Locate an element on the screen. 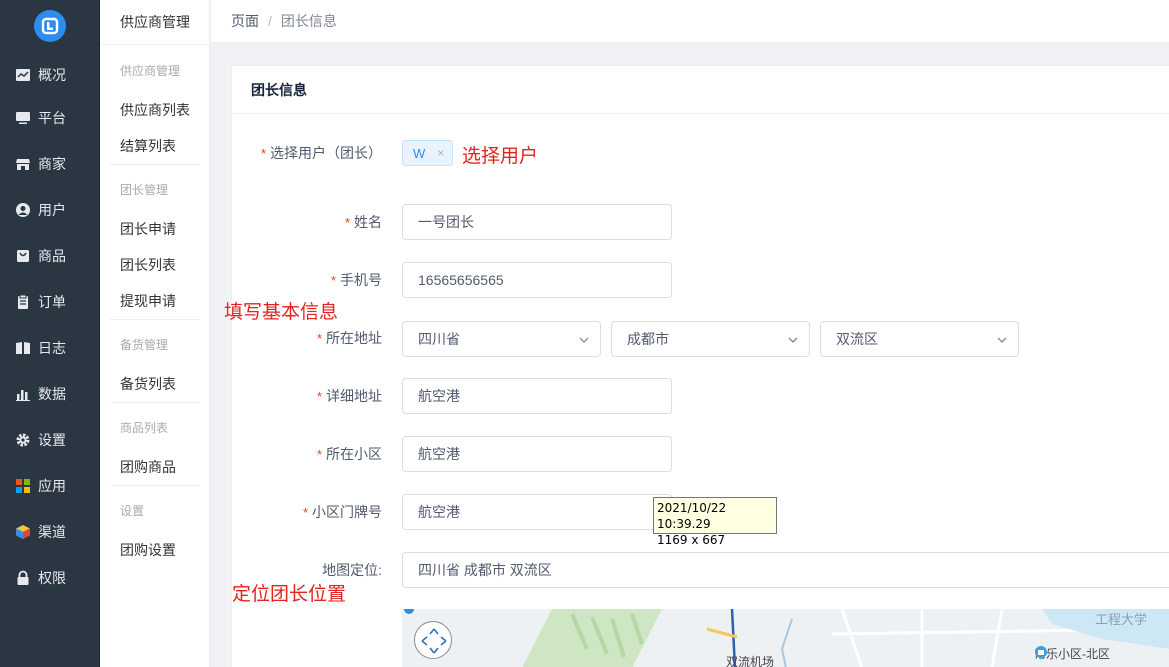 The height and width of the screenshot is (667, 1169). screenshot-tooltip: 2021/10/22 10:39.29 1169 x 667 is located at coordinates (715, 522).